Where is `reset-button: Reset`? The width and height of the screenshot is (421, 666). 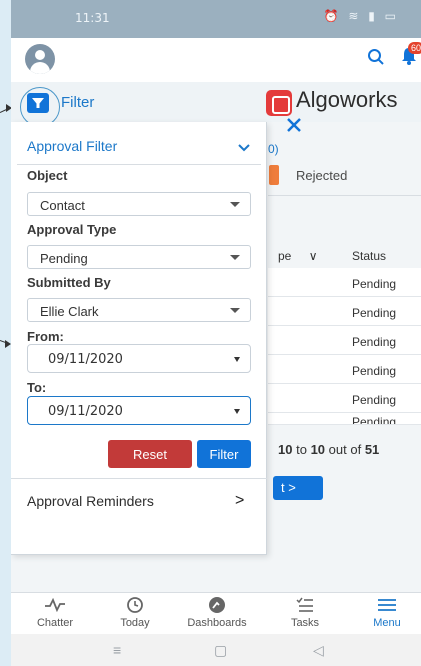
reset-button: Reset is located at coordinates (150, 454).